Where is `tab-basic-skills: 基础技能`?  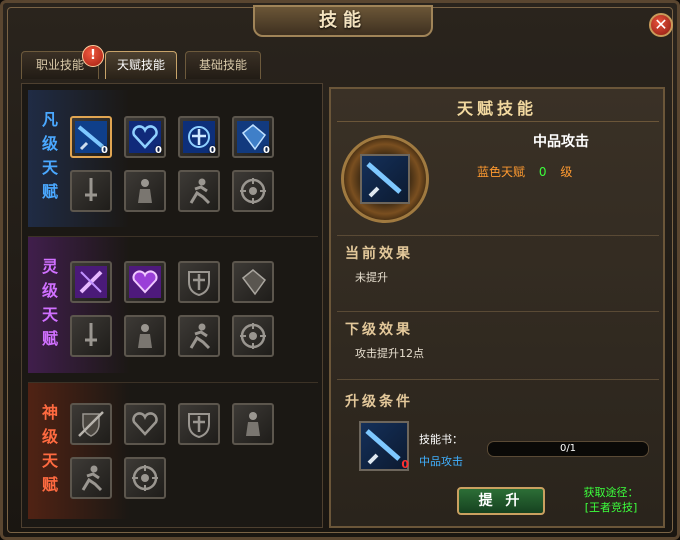 tab-basic-skills: 基础技能 is located at coordinates (223, 65).